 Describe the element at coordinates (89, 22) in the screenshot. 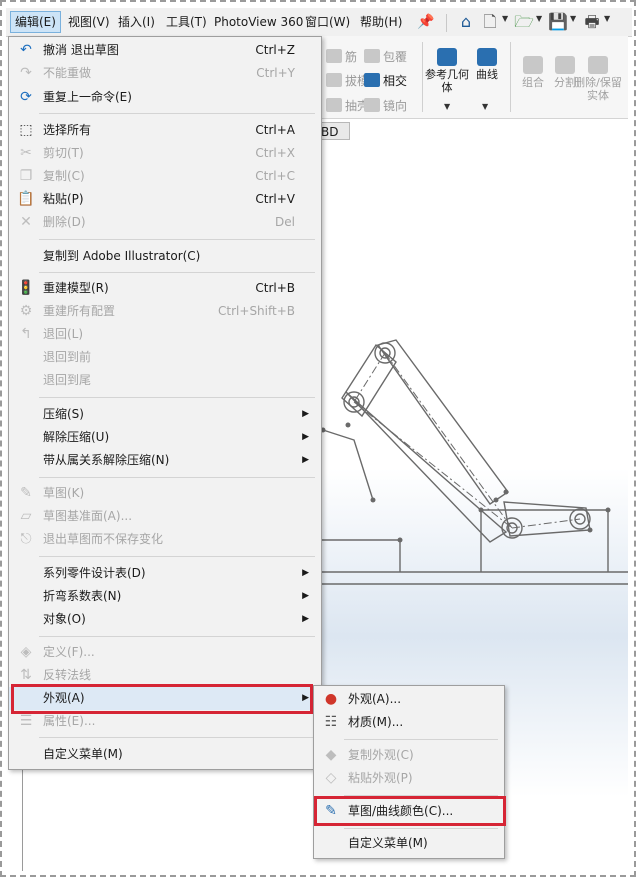

I see `menu-view: 视图(V)` at that location.